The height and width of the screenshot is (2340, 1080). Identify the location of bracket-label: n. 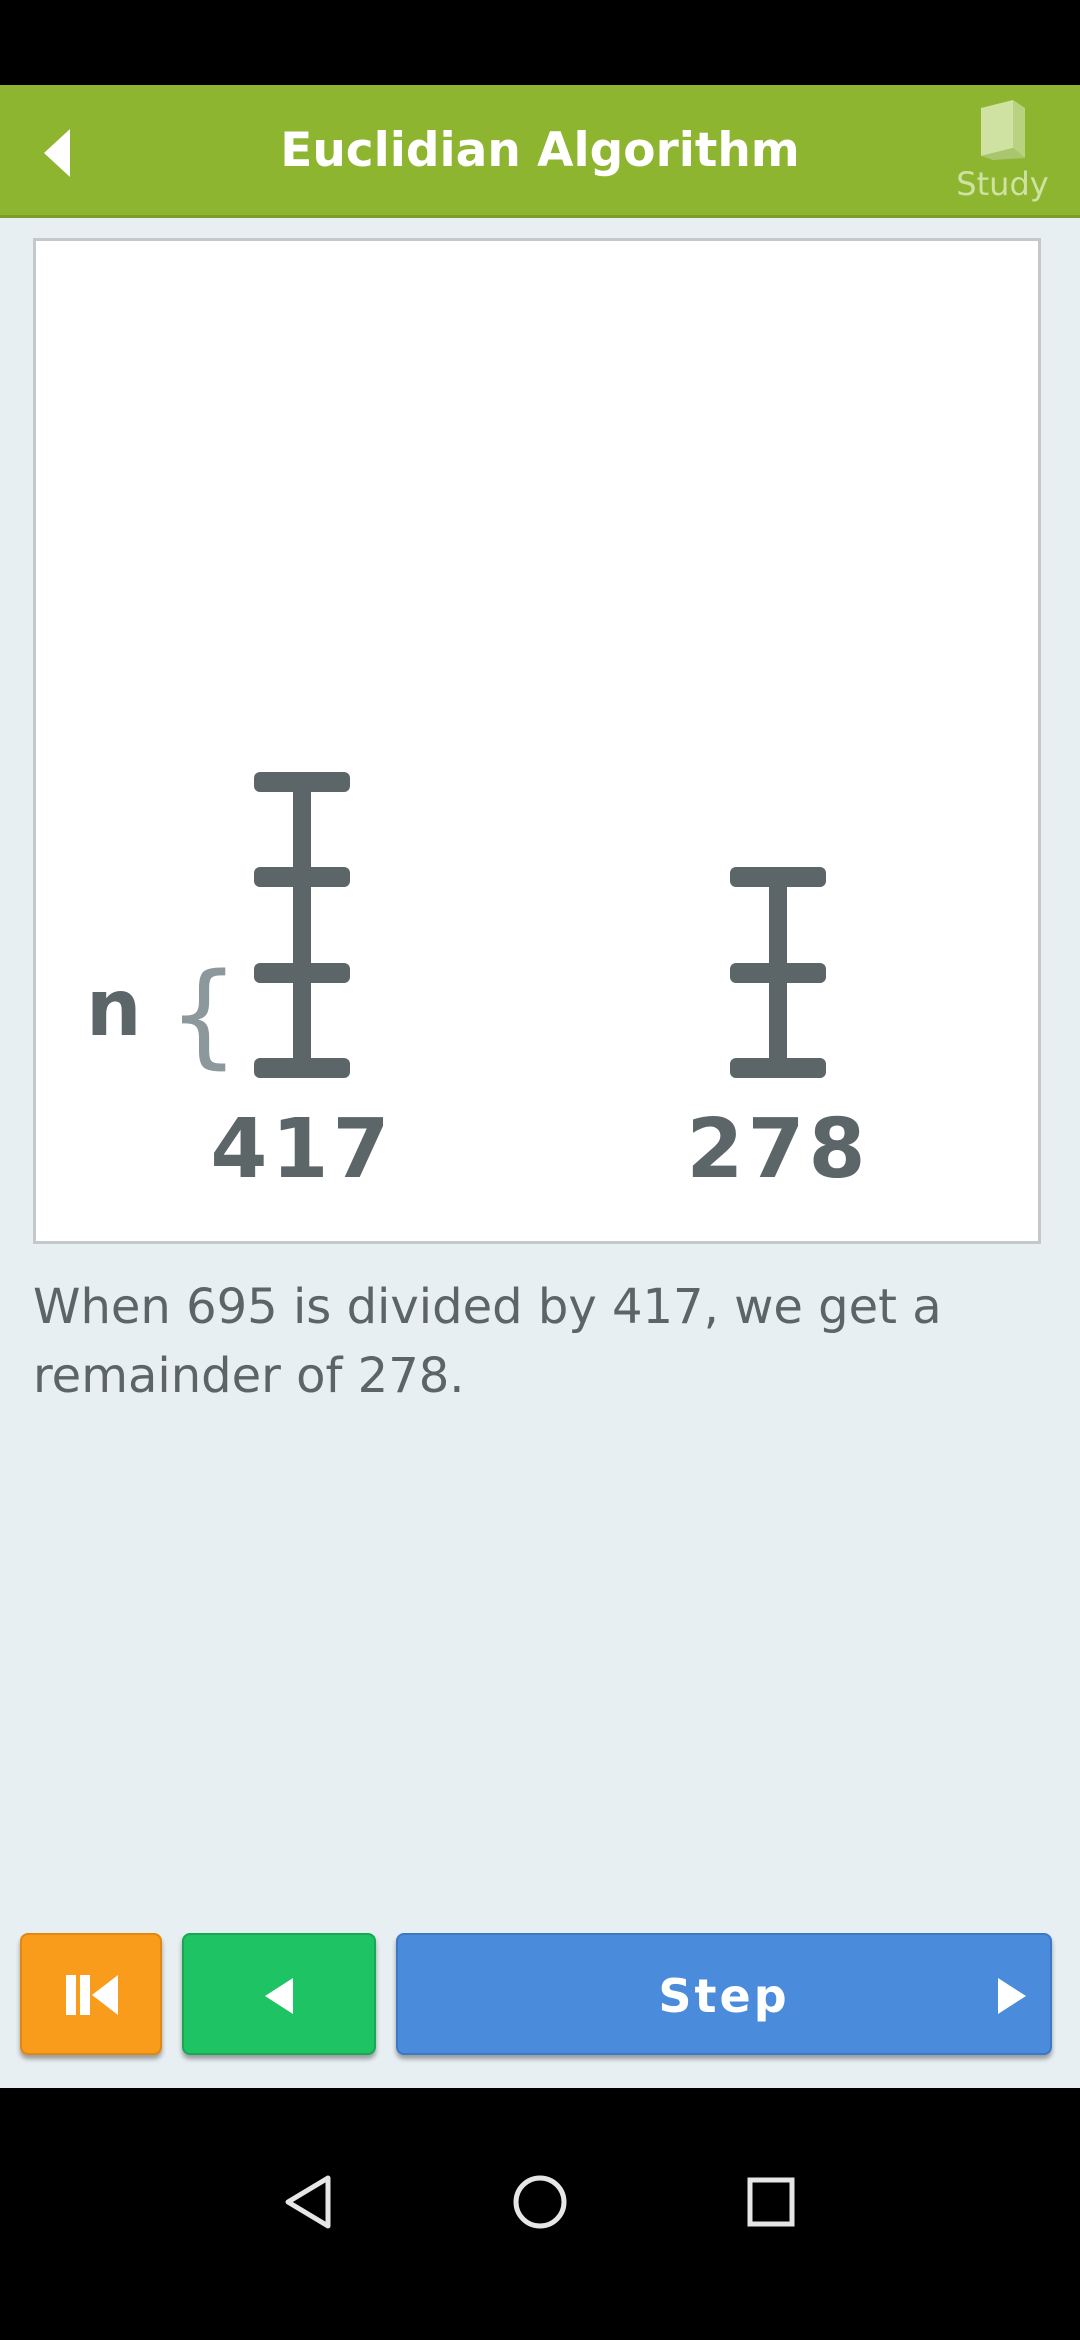
(114, 1009).